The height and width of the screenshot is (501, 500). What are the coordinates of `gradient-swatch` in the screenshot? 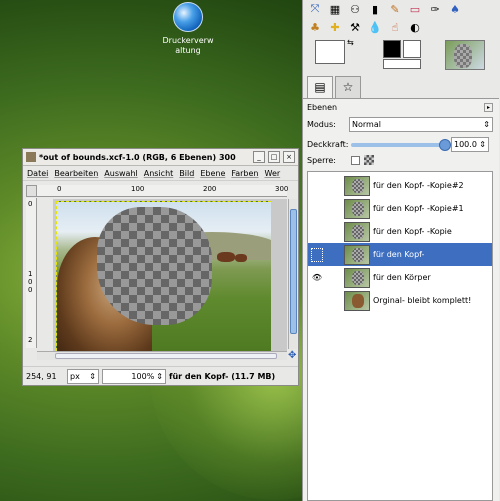 It's located at (402, 64).